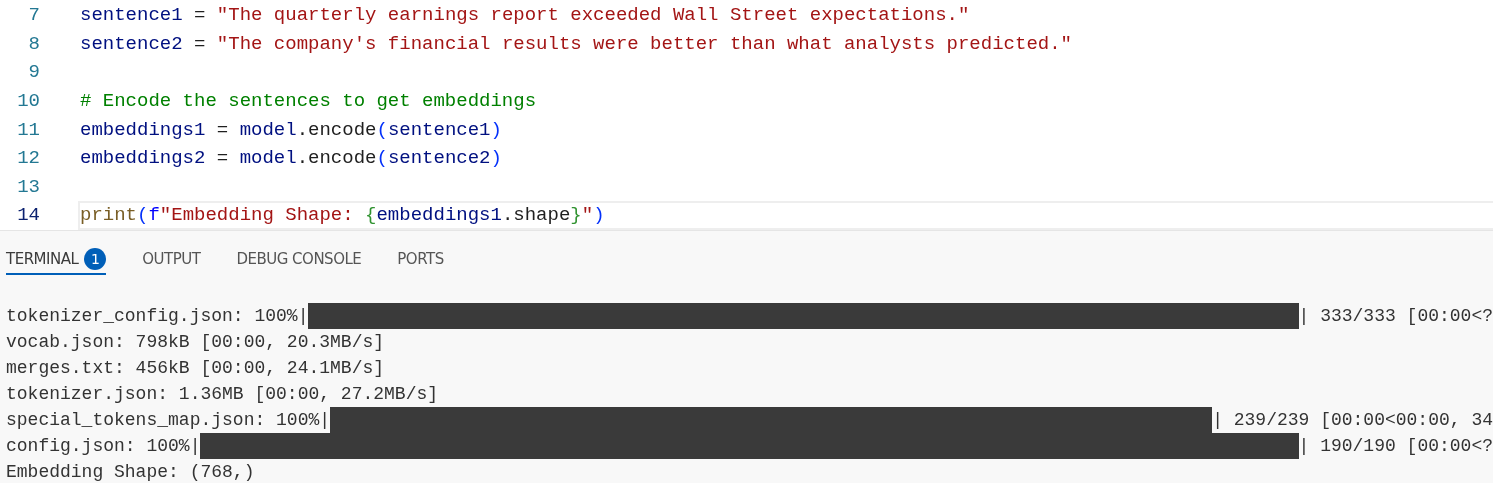 This screenshot has width=1493, height=483. I want to click on line-number: 13, so click(28, 186).